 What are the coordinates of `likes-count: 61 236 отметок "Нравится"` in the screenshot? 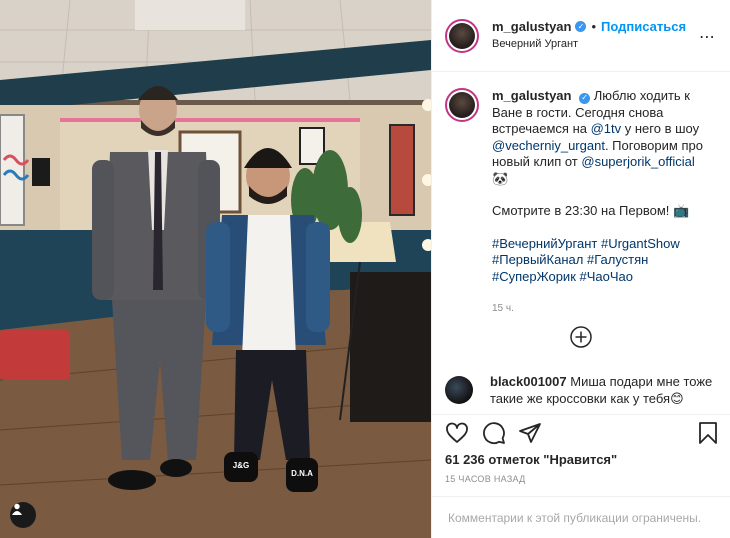 It's located at (531, 459).